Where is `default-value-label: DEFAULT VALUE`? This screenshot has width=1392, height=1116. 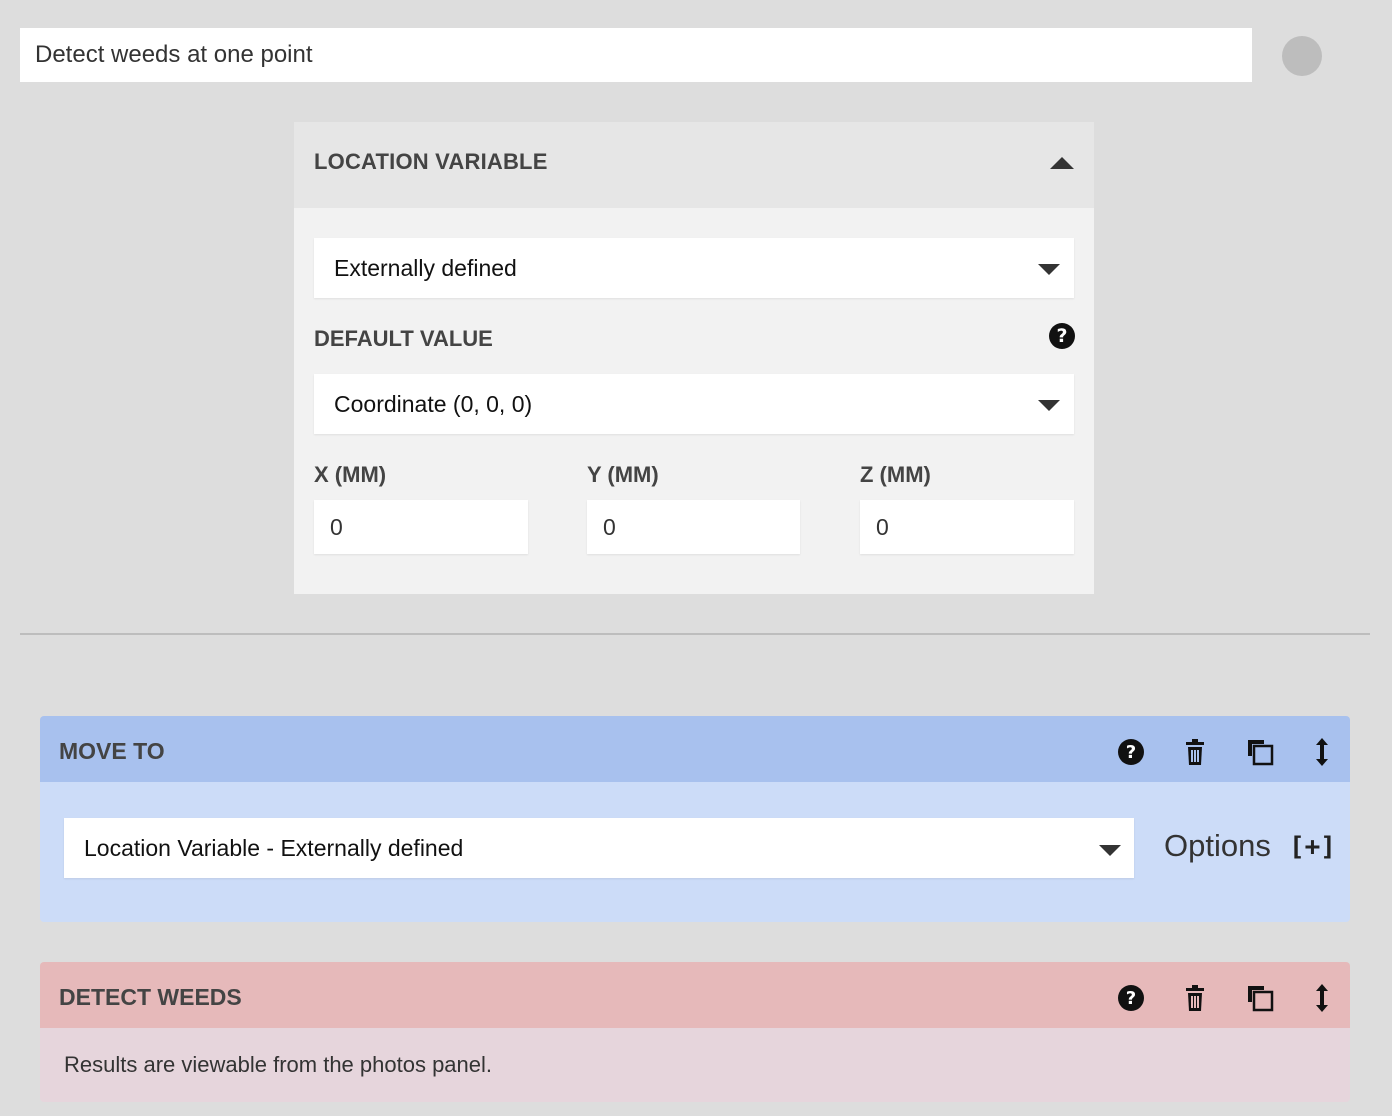 default-value-label: DEFAULT VALUE is located at coordinates (403, 339).